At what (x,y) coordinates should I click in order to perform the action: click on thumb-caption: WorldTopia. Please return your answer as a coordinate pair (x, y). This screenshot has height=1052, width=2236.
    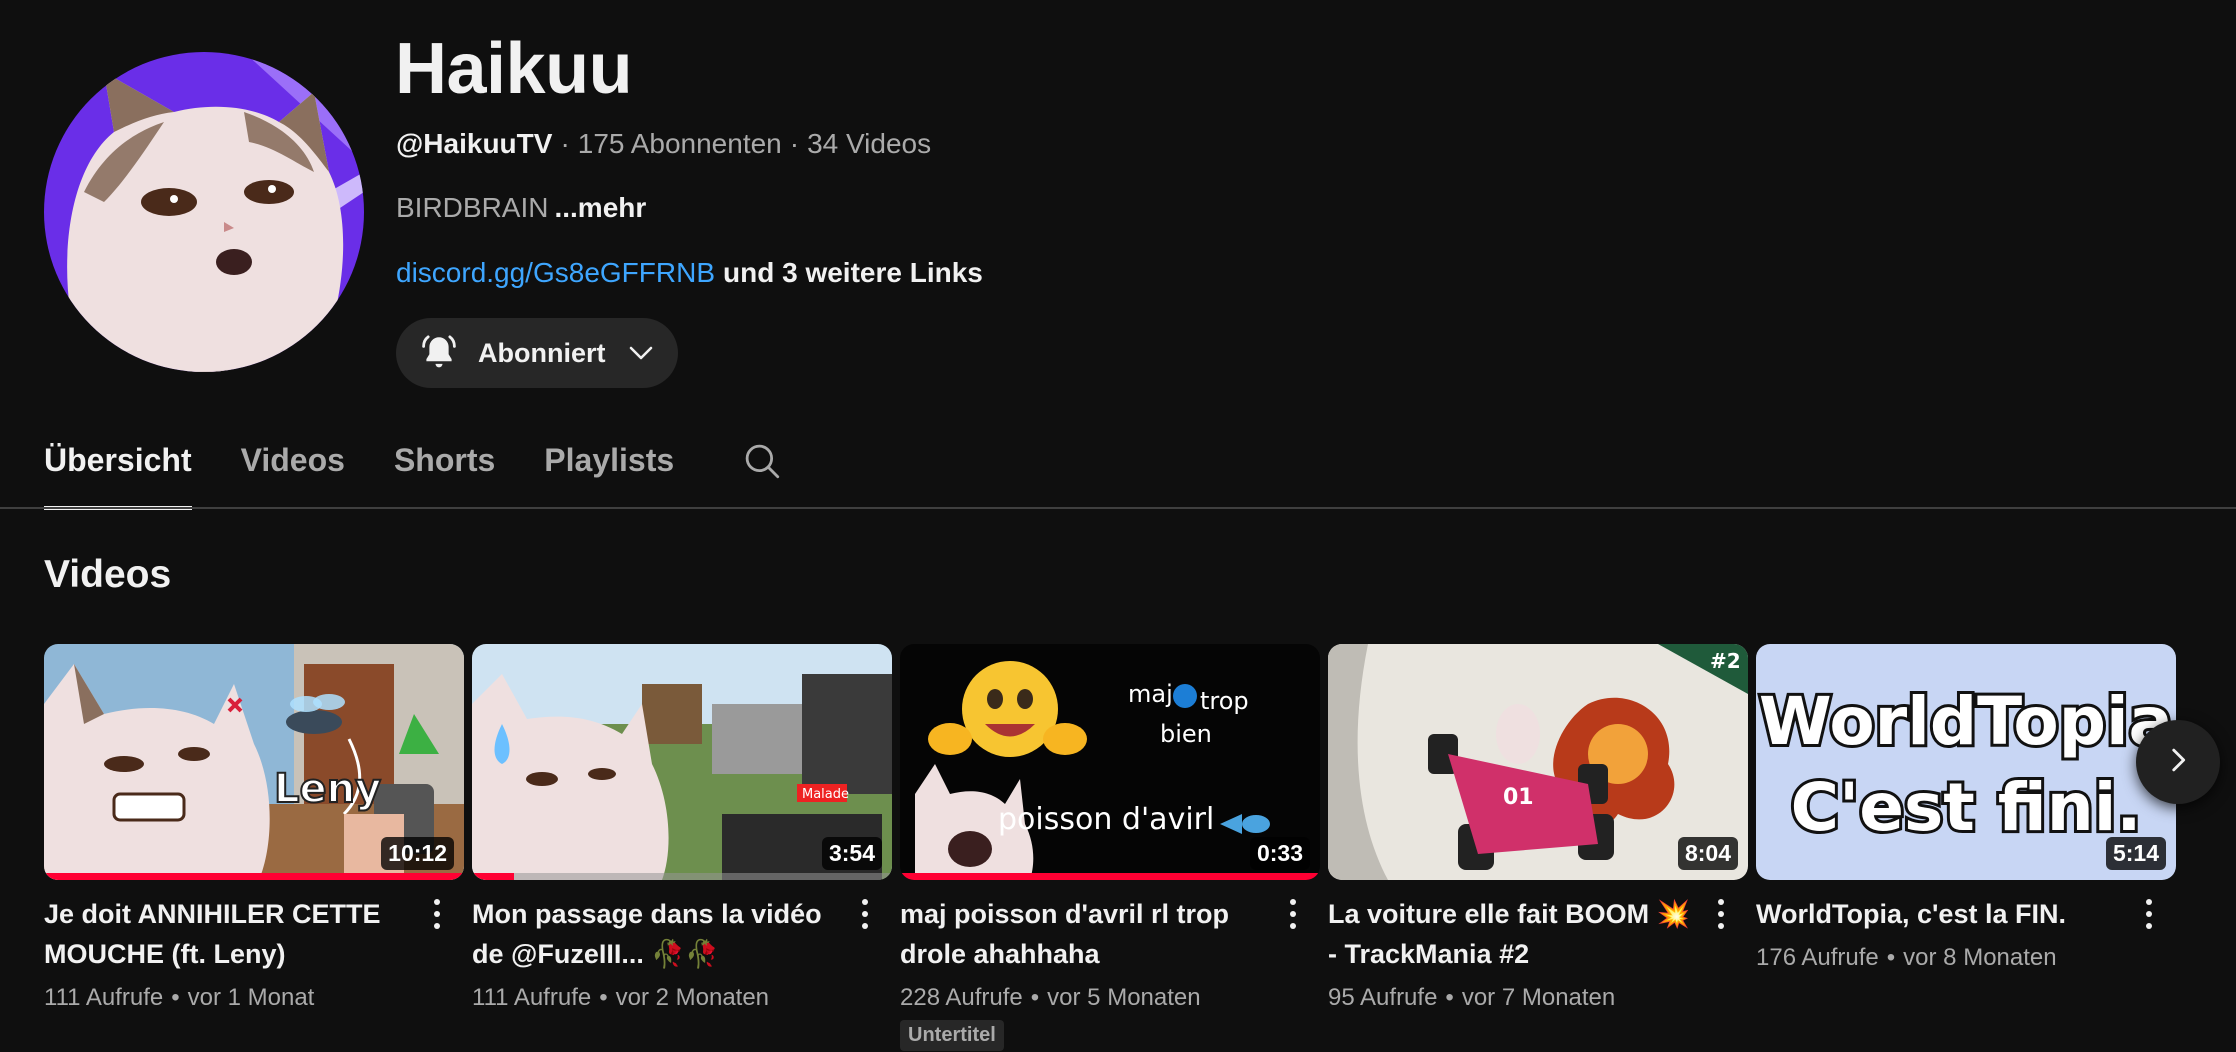
    Looking at the image, I should click on (1966, 721).